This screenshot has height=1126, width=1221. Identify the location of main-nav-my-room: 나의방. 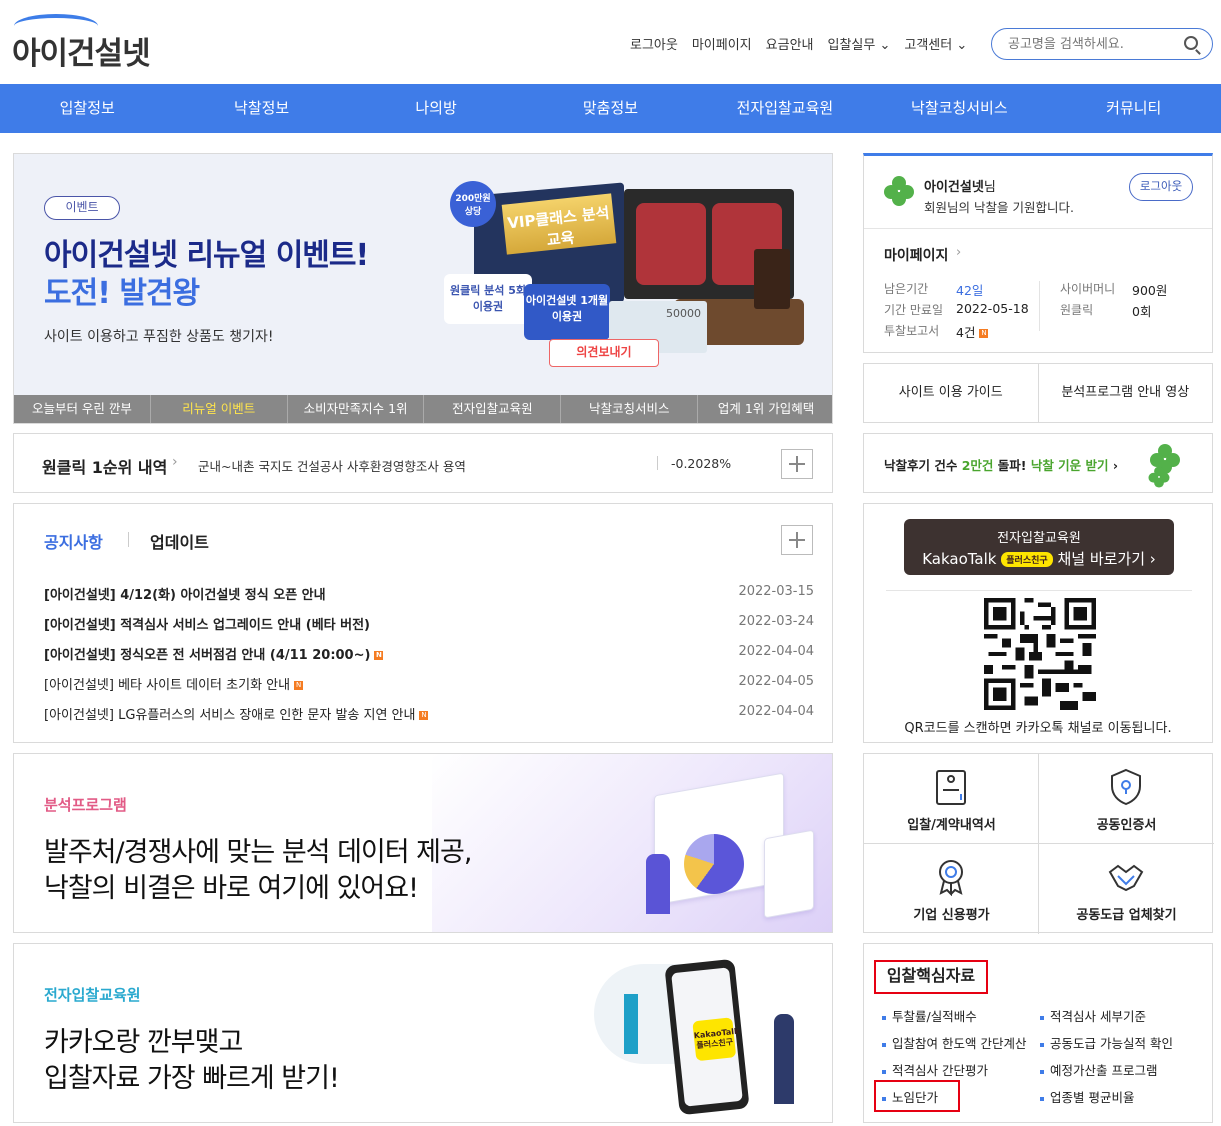
(436, 108).